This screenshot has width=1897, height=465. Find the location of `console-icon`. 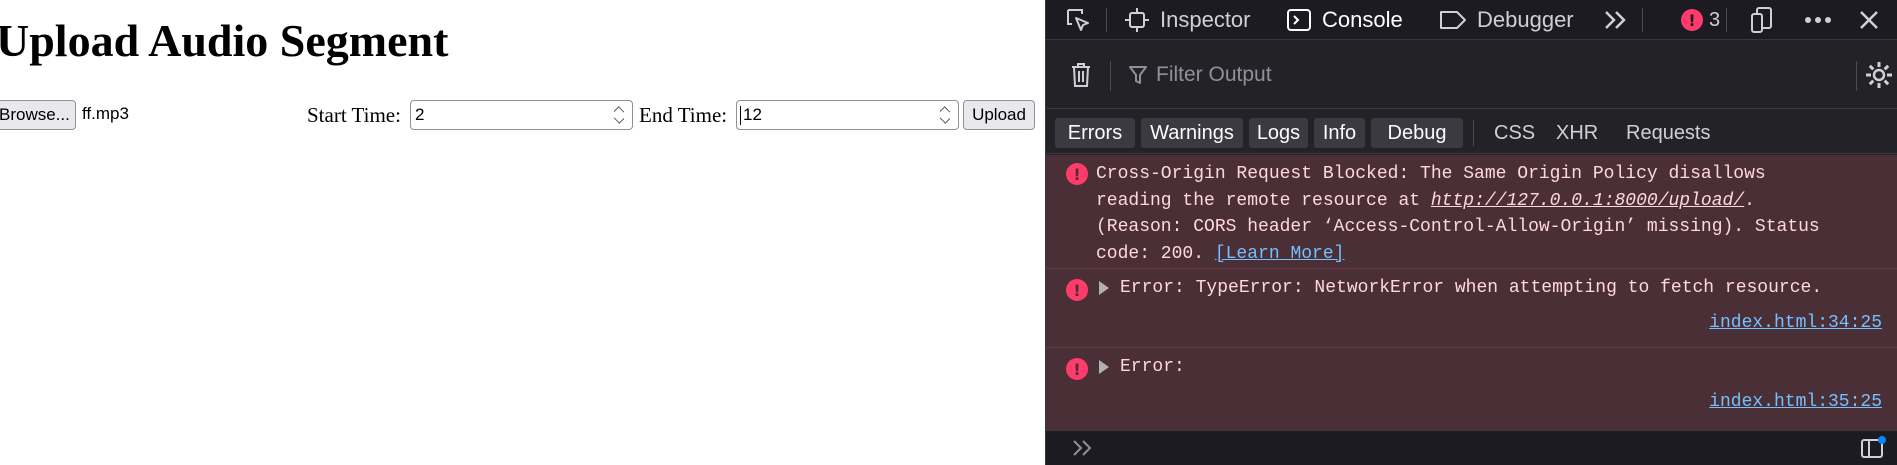

console-icon is located at coordinates (1299, 20).